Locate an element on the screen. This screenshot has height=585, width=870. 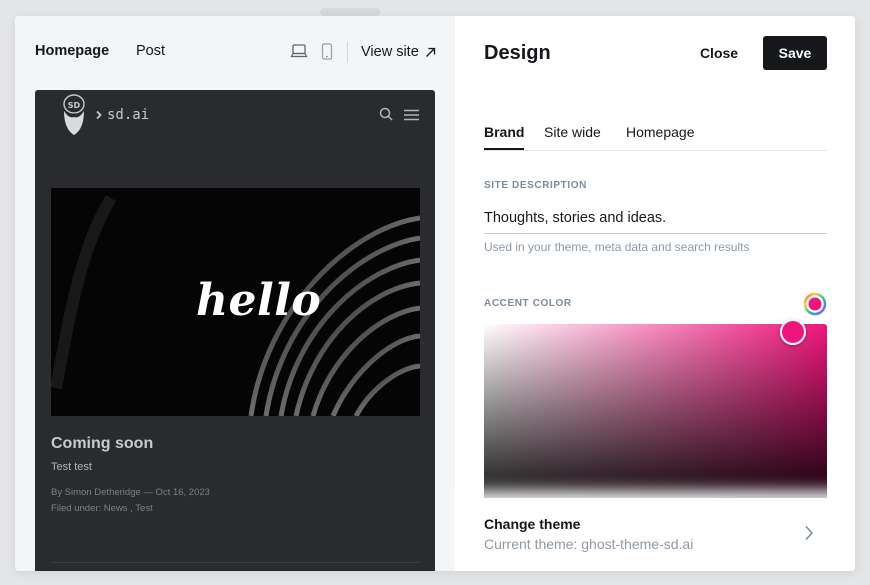
tab-site-wide: Site wide is located at coordinates (572, 136).